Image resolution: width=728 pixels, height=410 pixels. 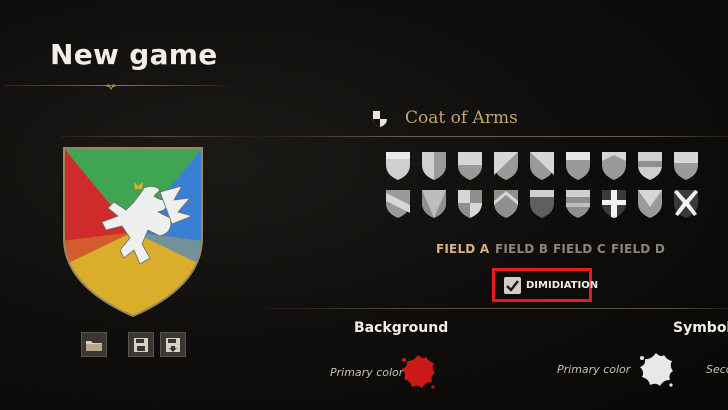 What do you see at coordinates (542, 166) in the screenshot?
I see `pattern-per-bend-sinister-icon` at bounding box center [542, 166].